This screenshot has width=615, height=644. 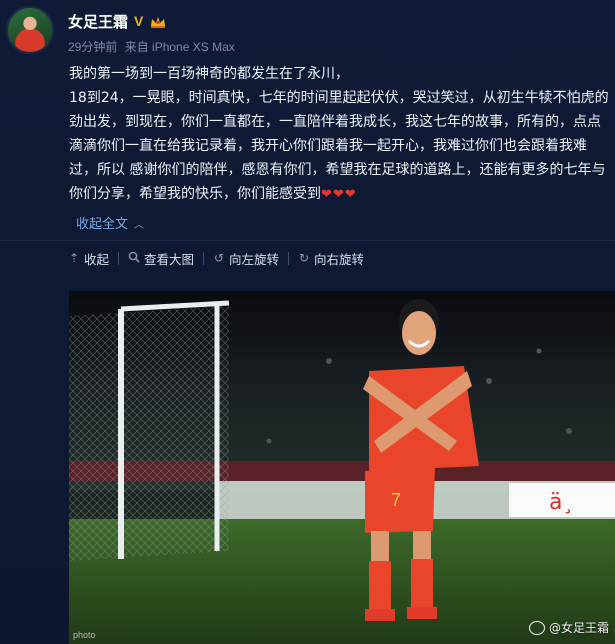 What do you see at coordinates (92, 47) in the screenshot?
I see `post-time: 29分钟前` at bounding box center [92, 47].